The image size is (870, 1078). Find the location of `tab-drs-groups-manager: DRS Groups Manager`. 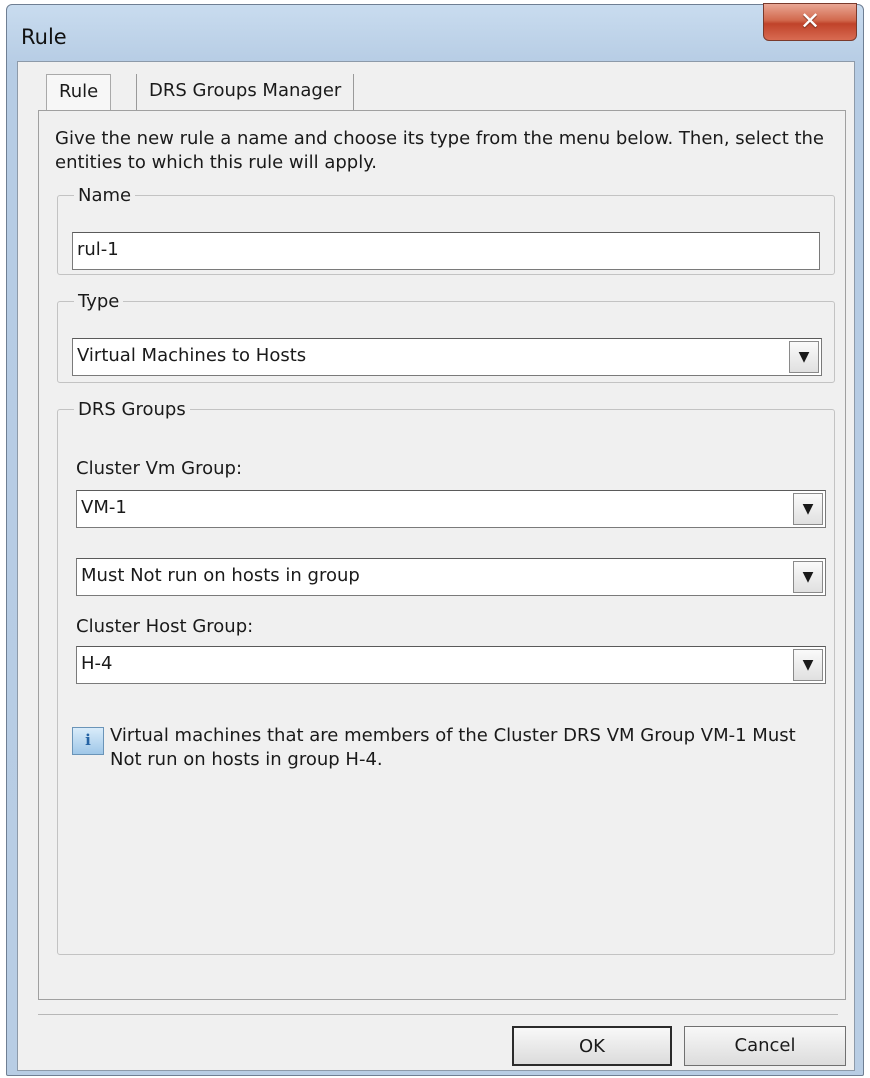

tab-drs-groups-manager: DRS Groups Manager is located at coordinates (245, 92).